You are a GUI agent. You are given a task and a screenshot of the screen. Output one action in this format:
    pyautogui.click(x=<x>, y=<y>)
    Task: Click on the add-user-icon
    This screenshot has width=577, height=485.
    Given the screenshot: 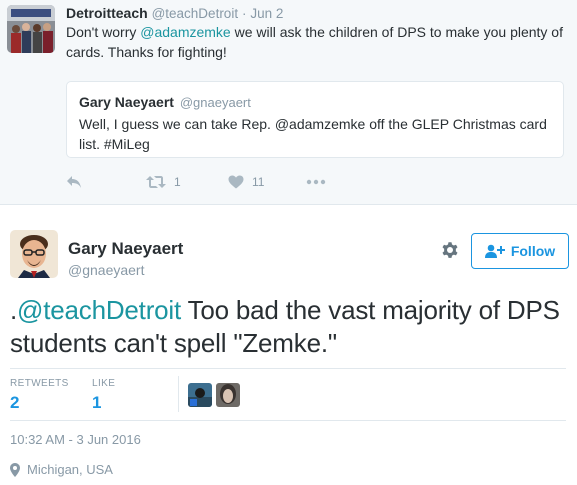 What is the action you would take?
    pyautogui.click(x=494, y=251)
    